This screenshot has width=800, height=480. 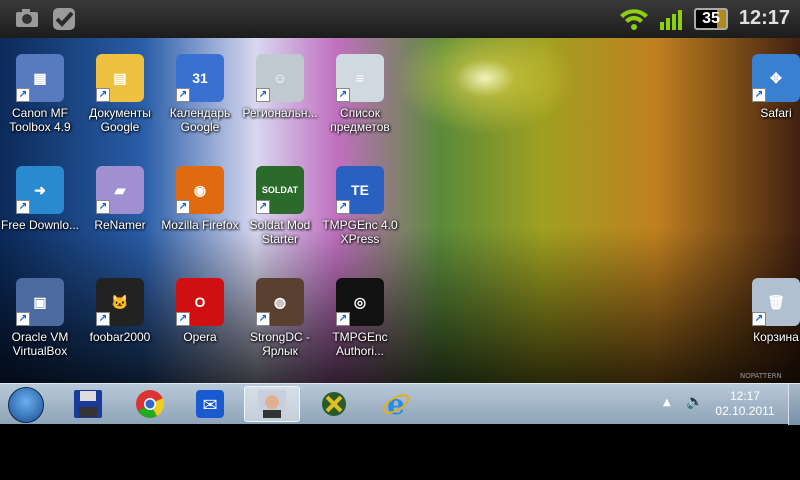 I want to click on volume-icon: 🔈, so click(x=694, y=402).